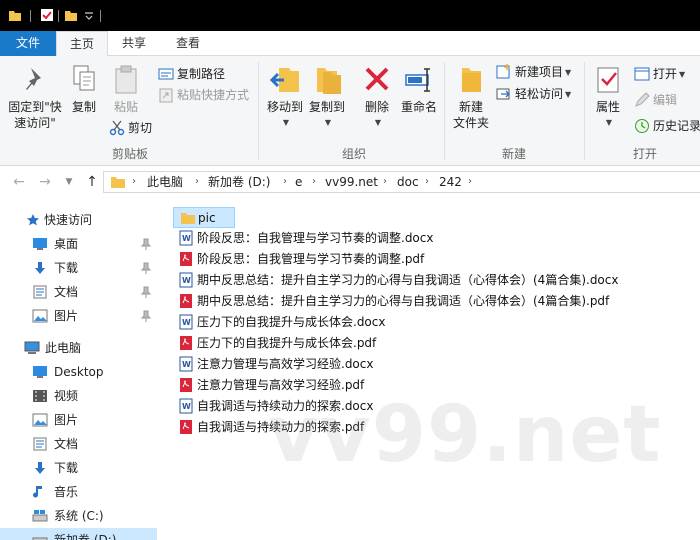 The height and width of the screenshot is (540, 700). Describe the element at coordinates (377, 79) in the screenshot. I see `delete-x-icon` at that location.